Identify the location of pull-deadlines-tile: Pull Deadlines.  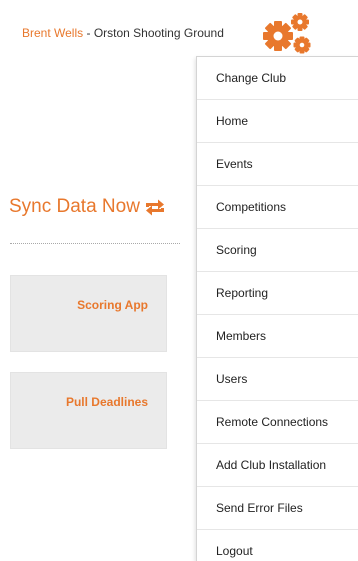
(88, 410).